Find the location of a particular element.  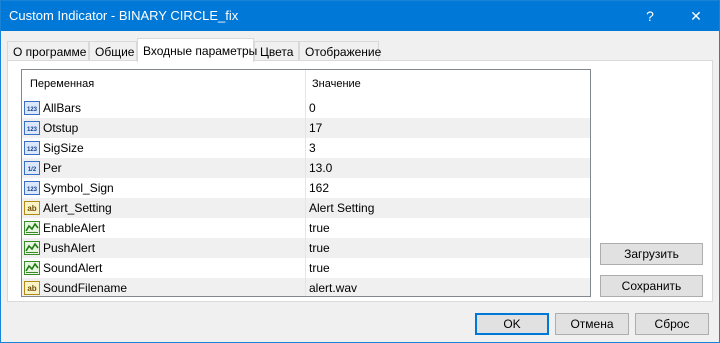

column-header-value: Значение is located at coordinates (336, 84).